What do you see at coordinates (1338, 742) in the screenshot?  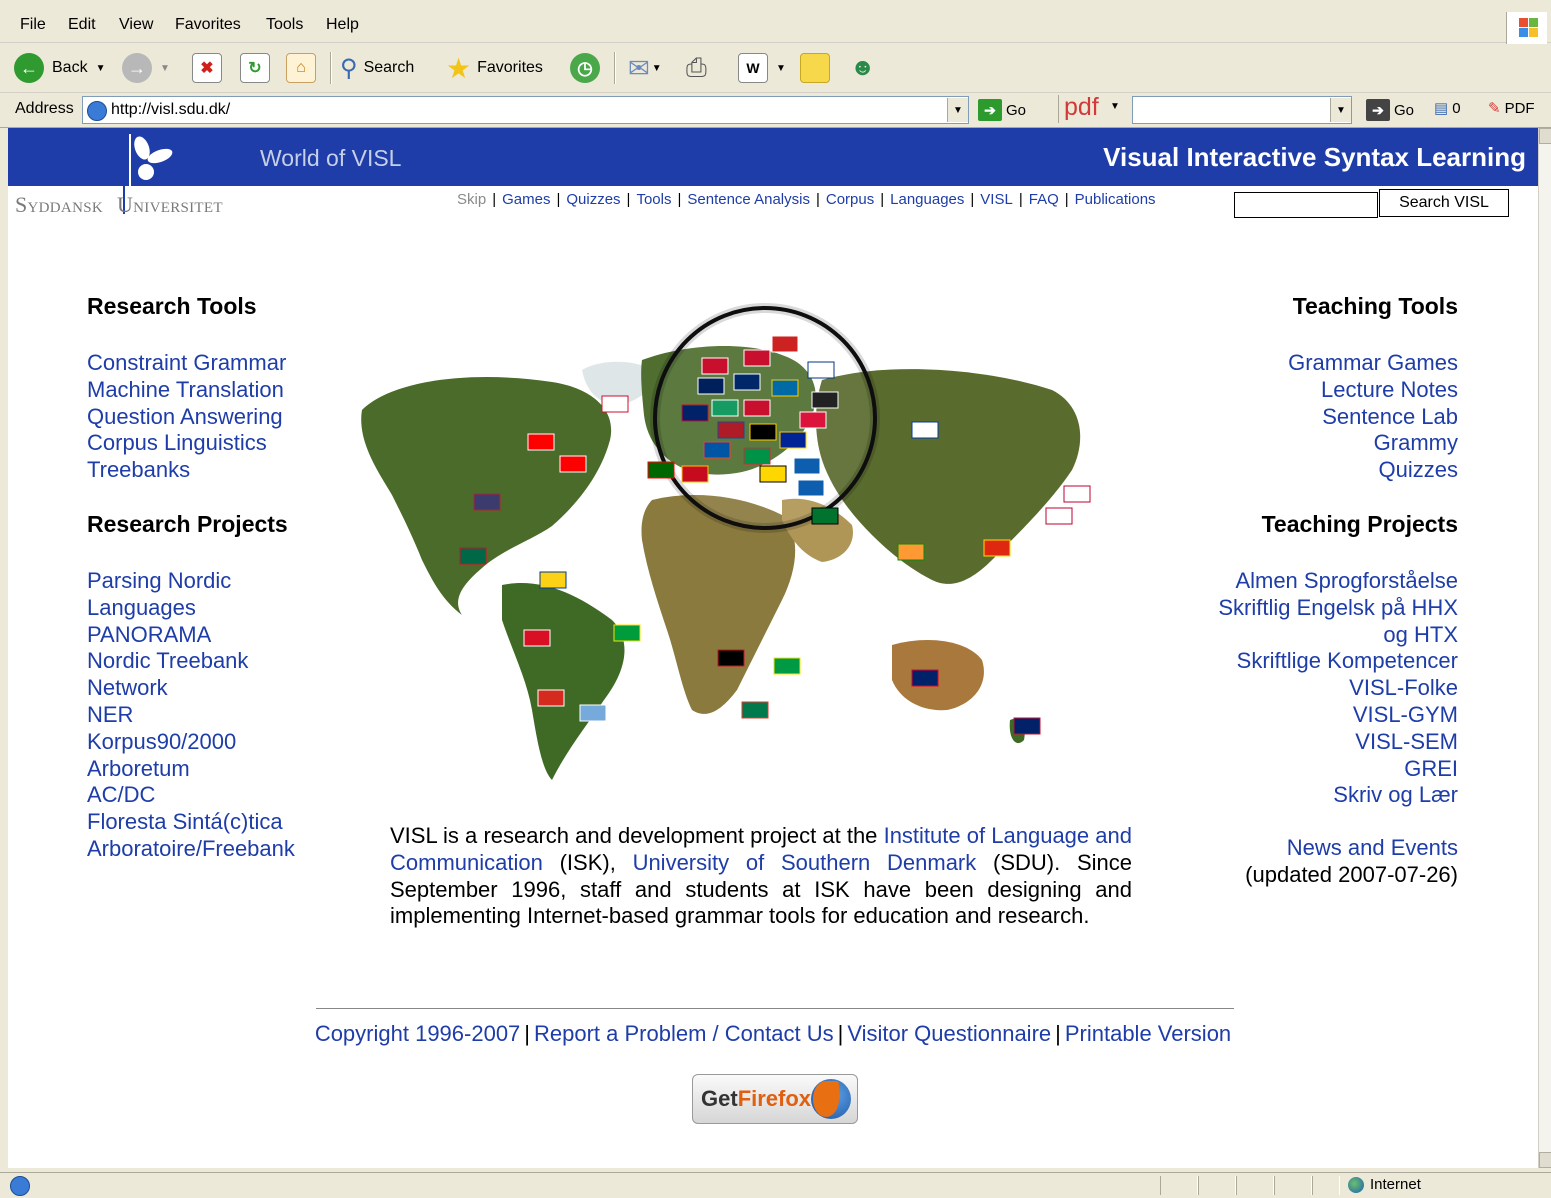 I see `link-visl-sem: VISL-SEM` at bounding box center [1338, 742].